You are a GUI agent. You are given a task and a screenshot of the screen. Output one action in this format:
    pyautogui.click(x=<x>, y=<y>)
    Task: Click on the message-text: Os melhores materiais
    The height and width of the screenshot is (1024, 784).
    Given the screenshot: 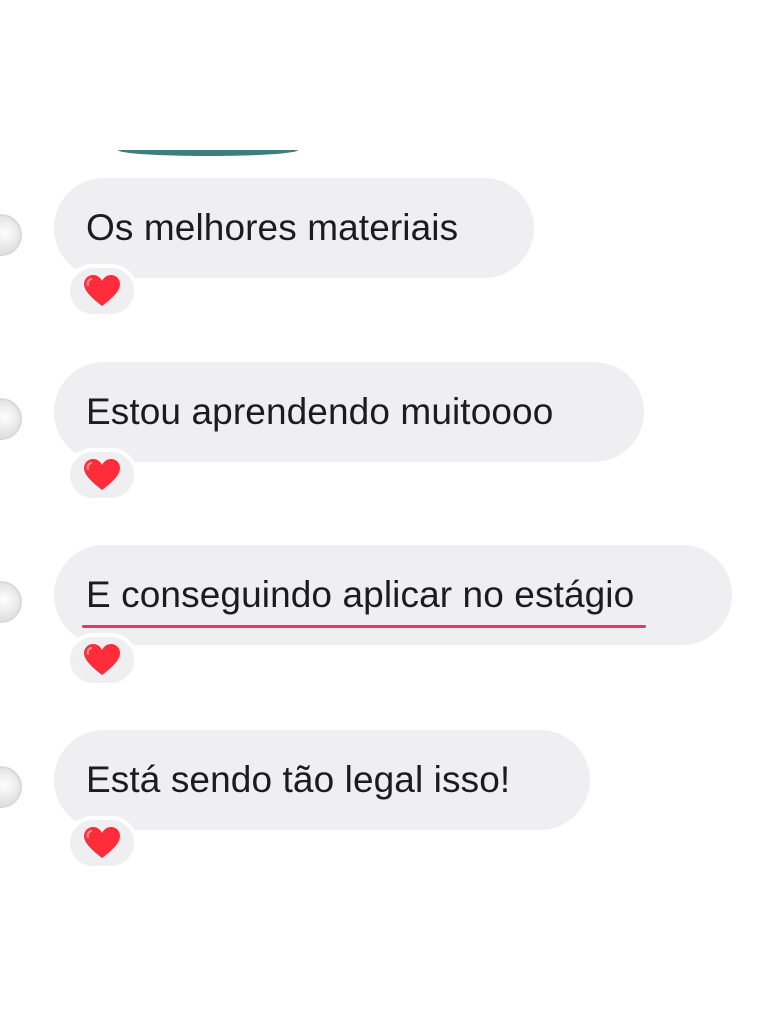 What is the action you would take?
    pyautogui.click(x=272, y=227)
    